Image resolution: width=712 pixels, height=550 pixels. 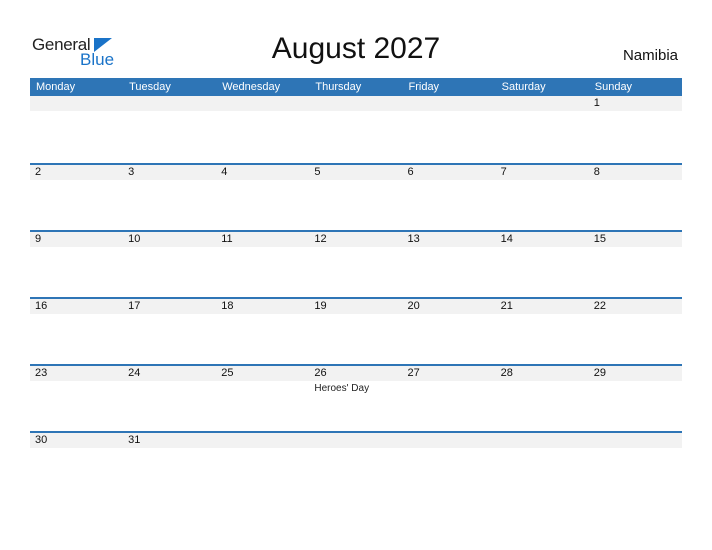 What do you see at coordinates (76, 440) in the screenshot?
I see `day-cell: 30` at bounding box center [76, 440].